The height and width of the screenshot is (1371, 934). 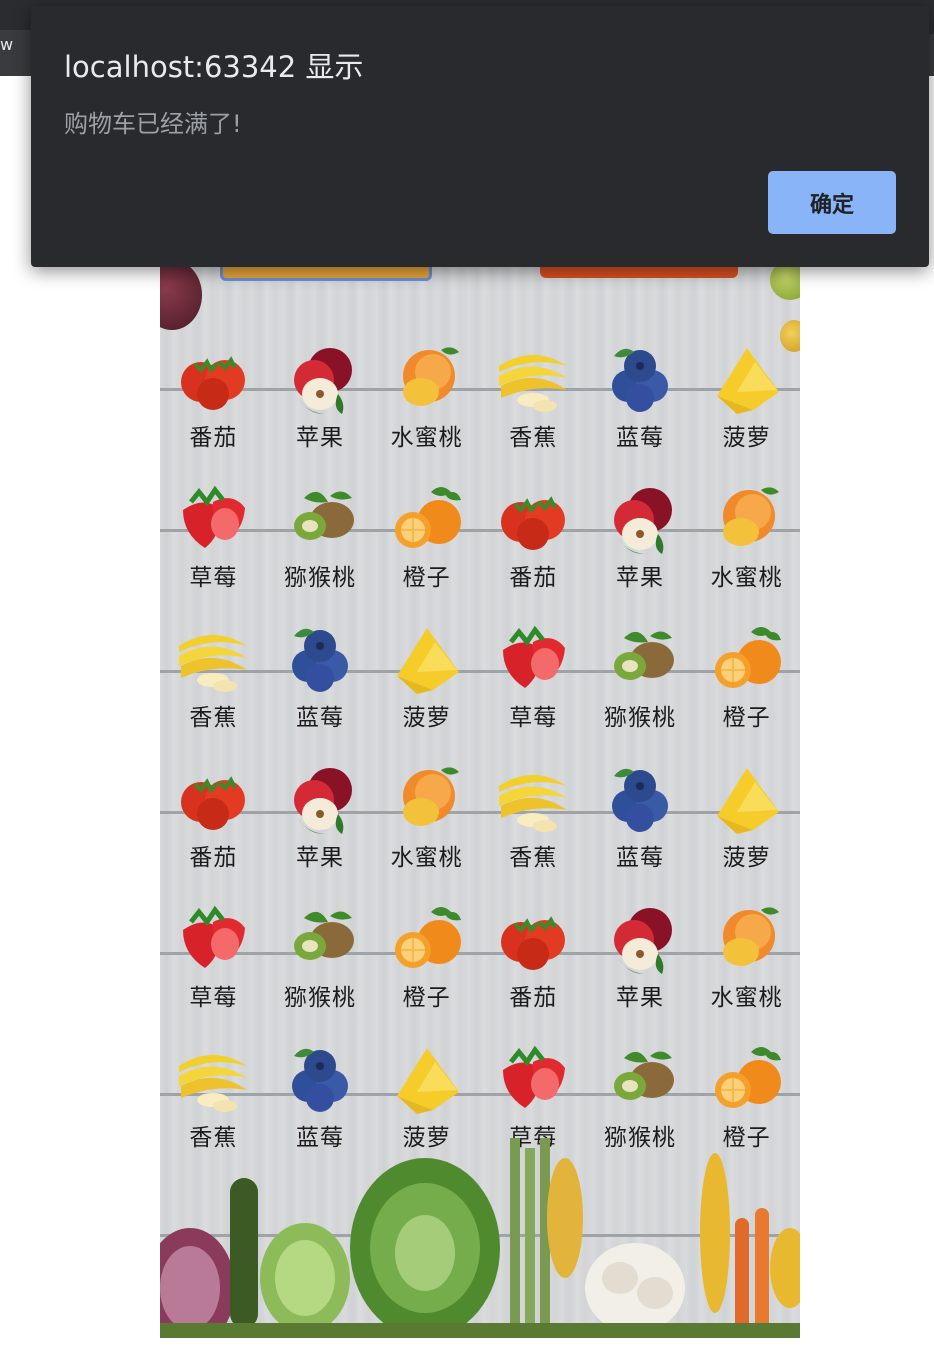 What do you see at coordinates (832, 202) in the screenshot?
I see `dialog-ok-button: 确定` at bounding box center [832, 202].